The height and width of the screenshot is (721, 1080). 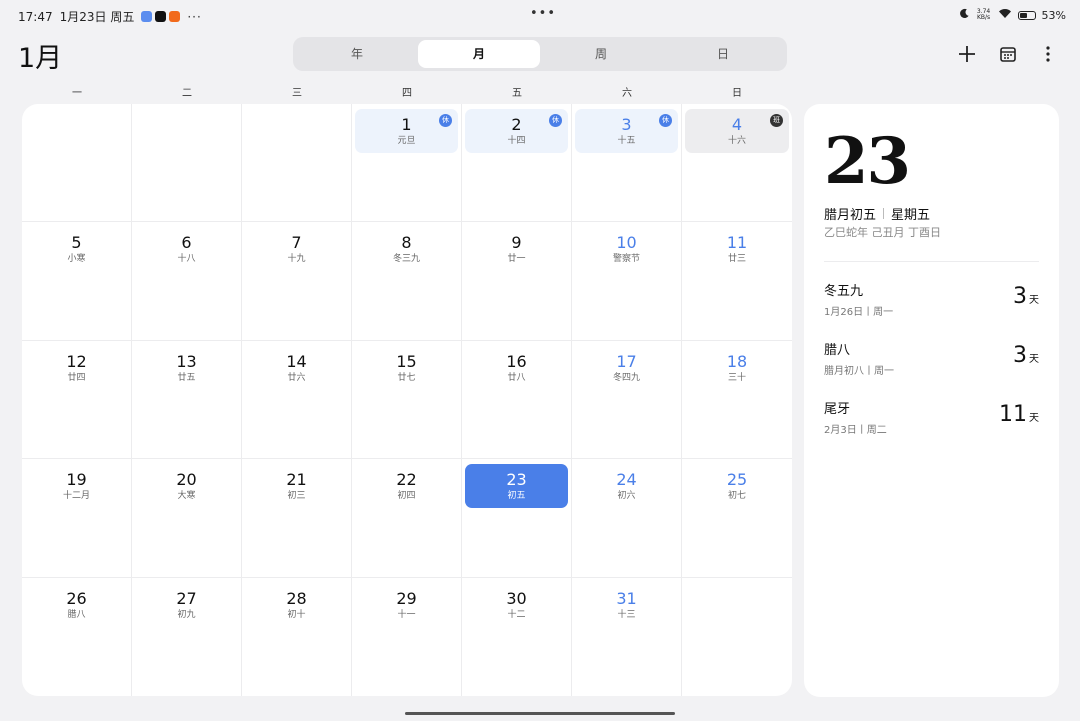 What do you see at coordinates (296, 259) in the screenshot?
I see `lunar-day: 十九` at bounding box center [296, 259].